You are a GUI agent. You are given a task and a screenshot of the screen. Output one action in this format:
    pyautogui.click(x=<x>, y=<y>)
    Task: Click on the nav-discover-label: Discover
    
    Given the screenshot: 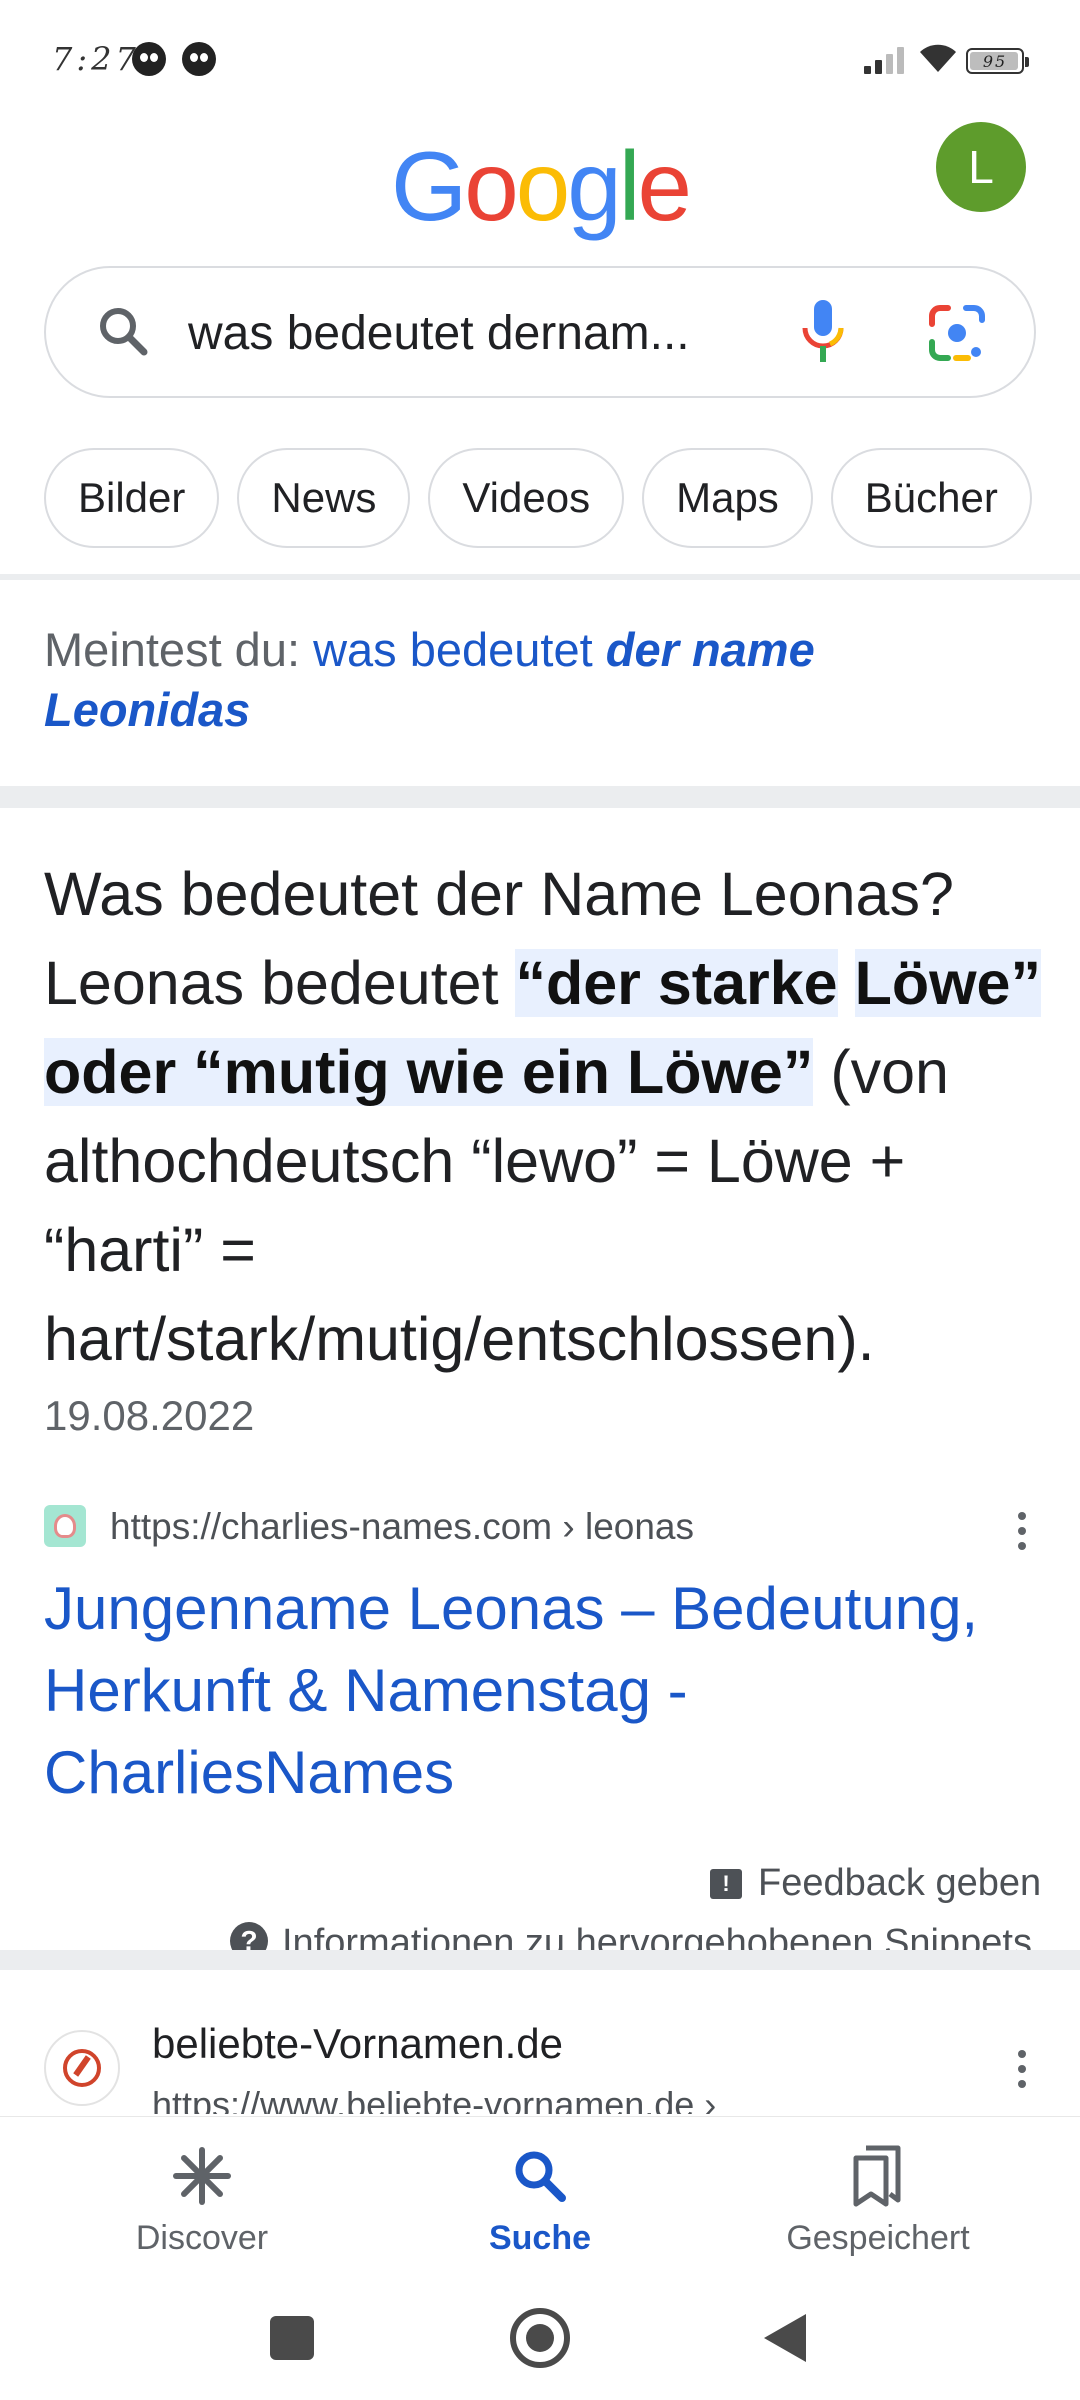 What is the action you would take?
    pyautogui.click(x=202, y=2238)
    